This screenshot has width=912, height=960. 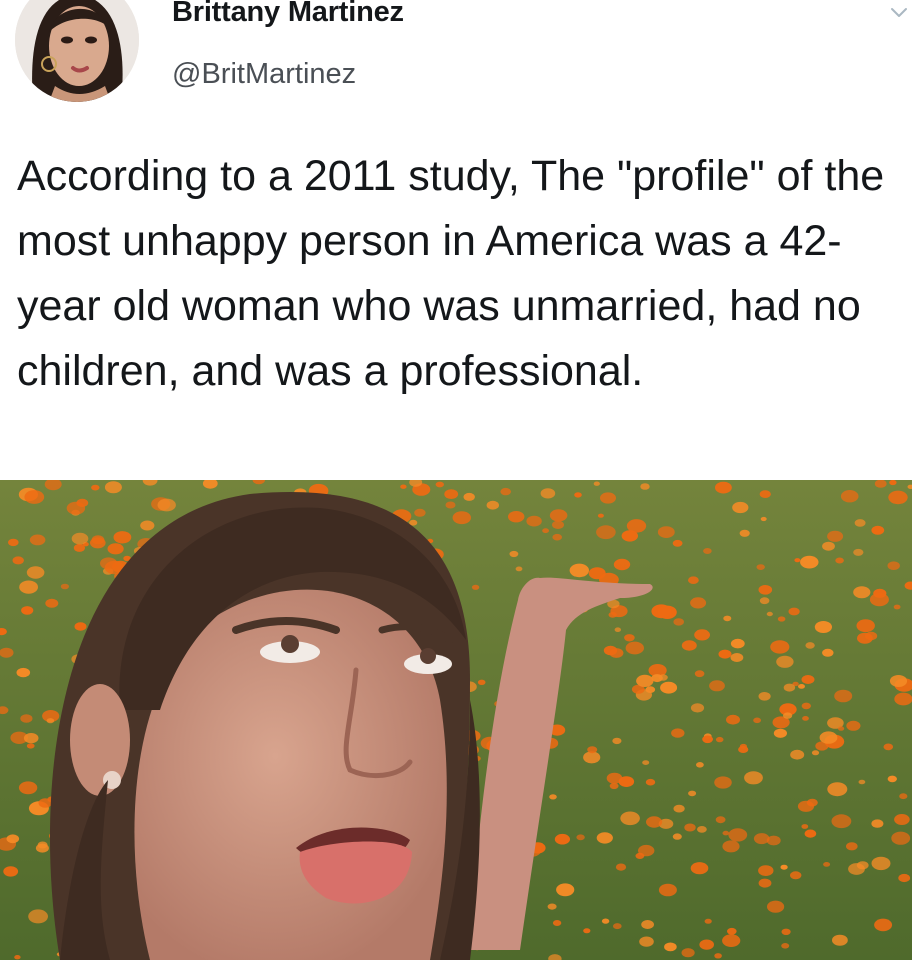 I want to click on avatar, so click(x=77, y=51).